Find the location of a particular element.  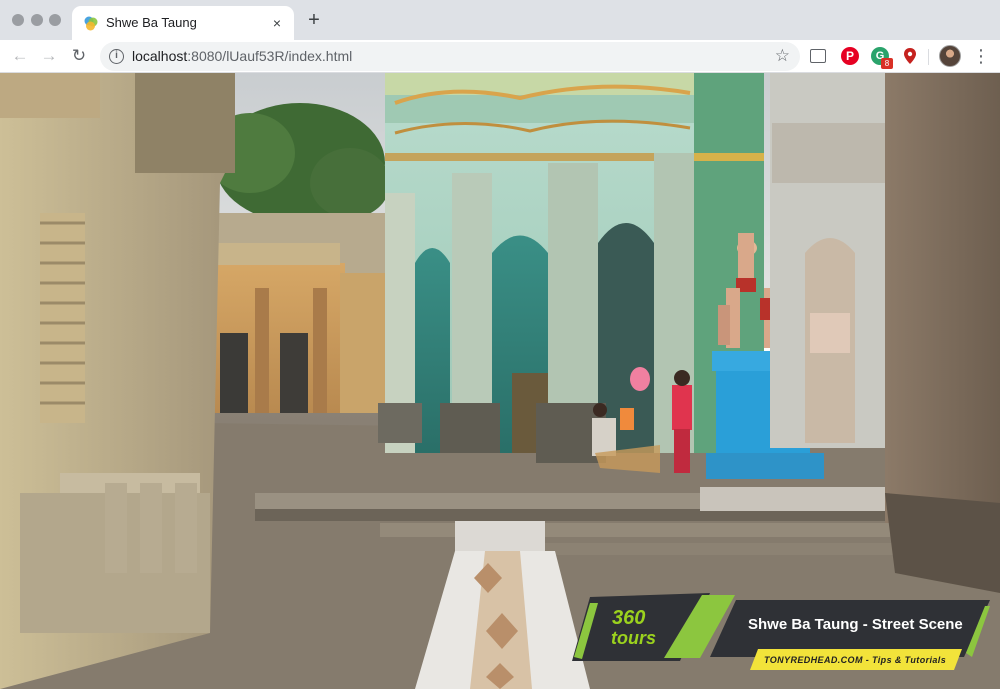

cast-icon is located at coordinates (818, 56).